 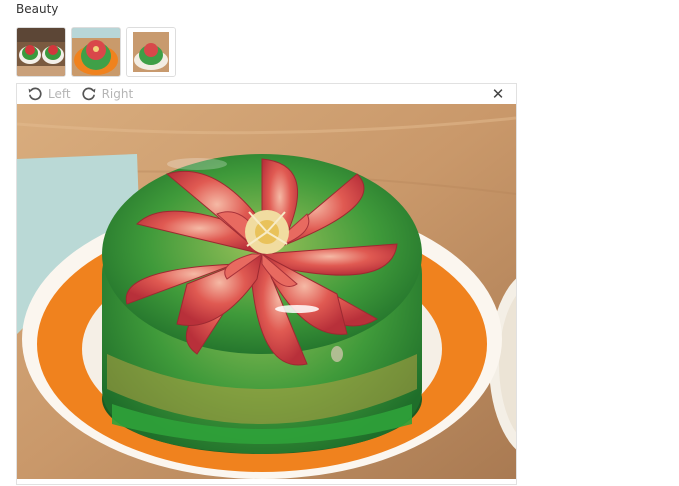 I want to click on close-icon: ✕, so click(x=498, y=94).